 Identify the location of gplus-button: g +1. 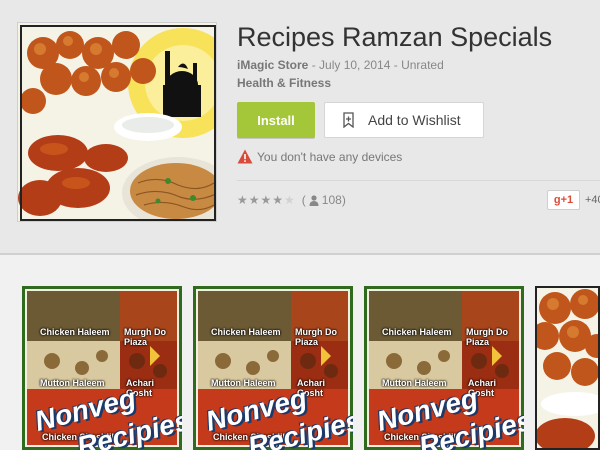
(563, 200).